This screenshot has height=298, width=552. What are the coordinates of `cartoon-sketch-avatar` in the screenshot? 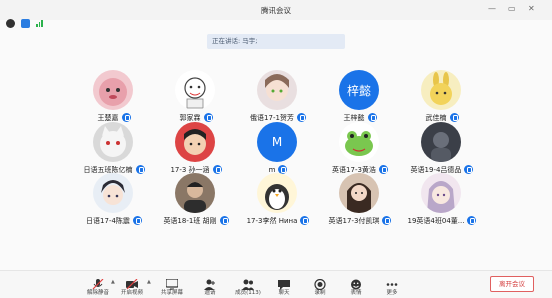 It's located at (195, 90).